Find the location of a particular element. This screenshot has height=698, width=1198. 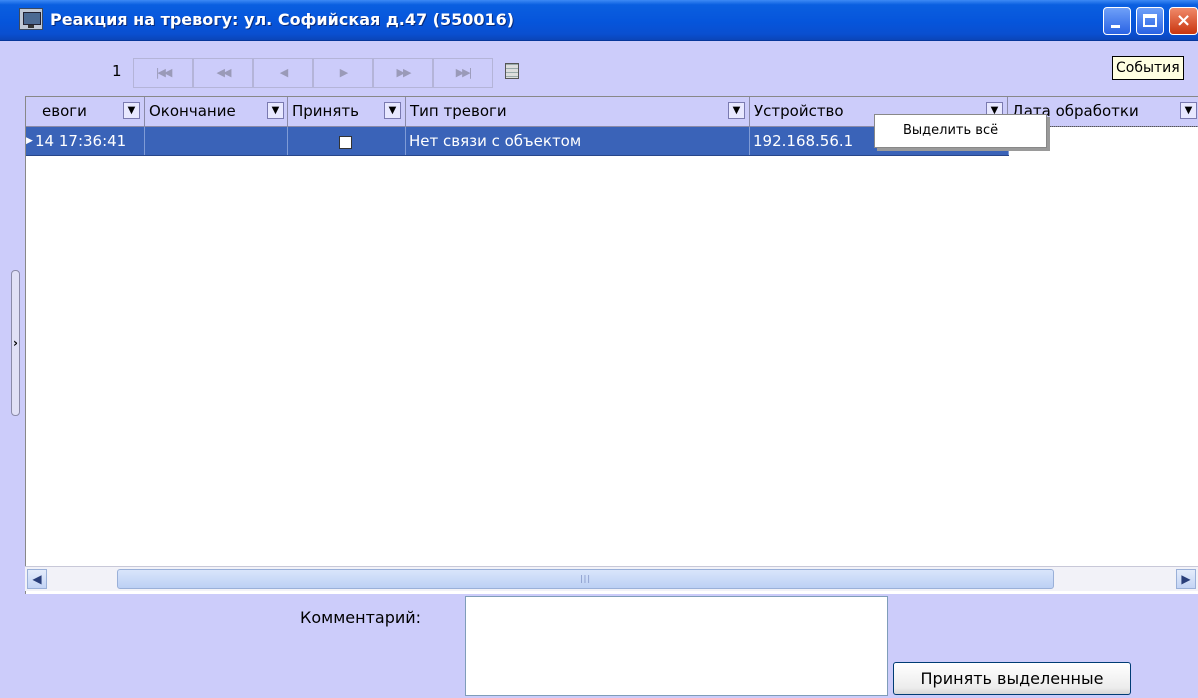

nav-next-page-button: ▶▶ is located at coordinates (403, 73).